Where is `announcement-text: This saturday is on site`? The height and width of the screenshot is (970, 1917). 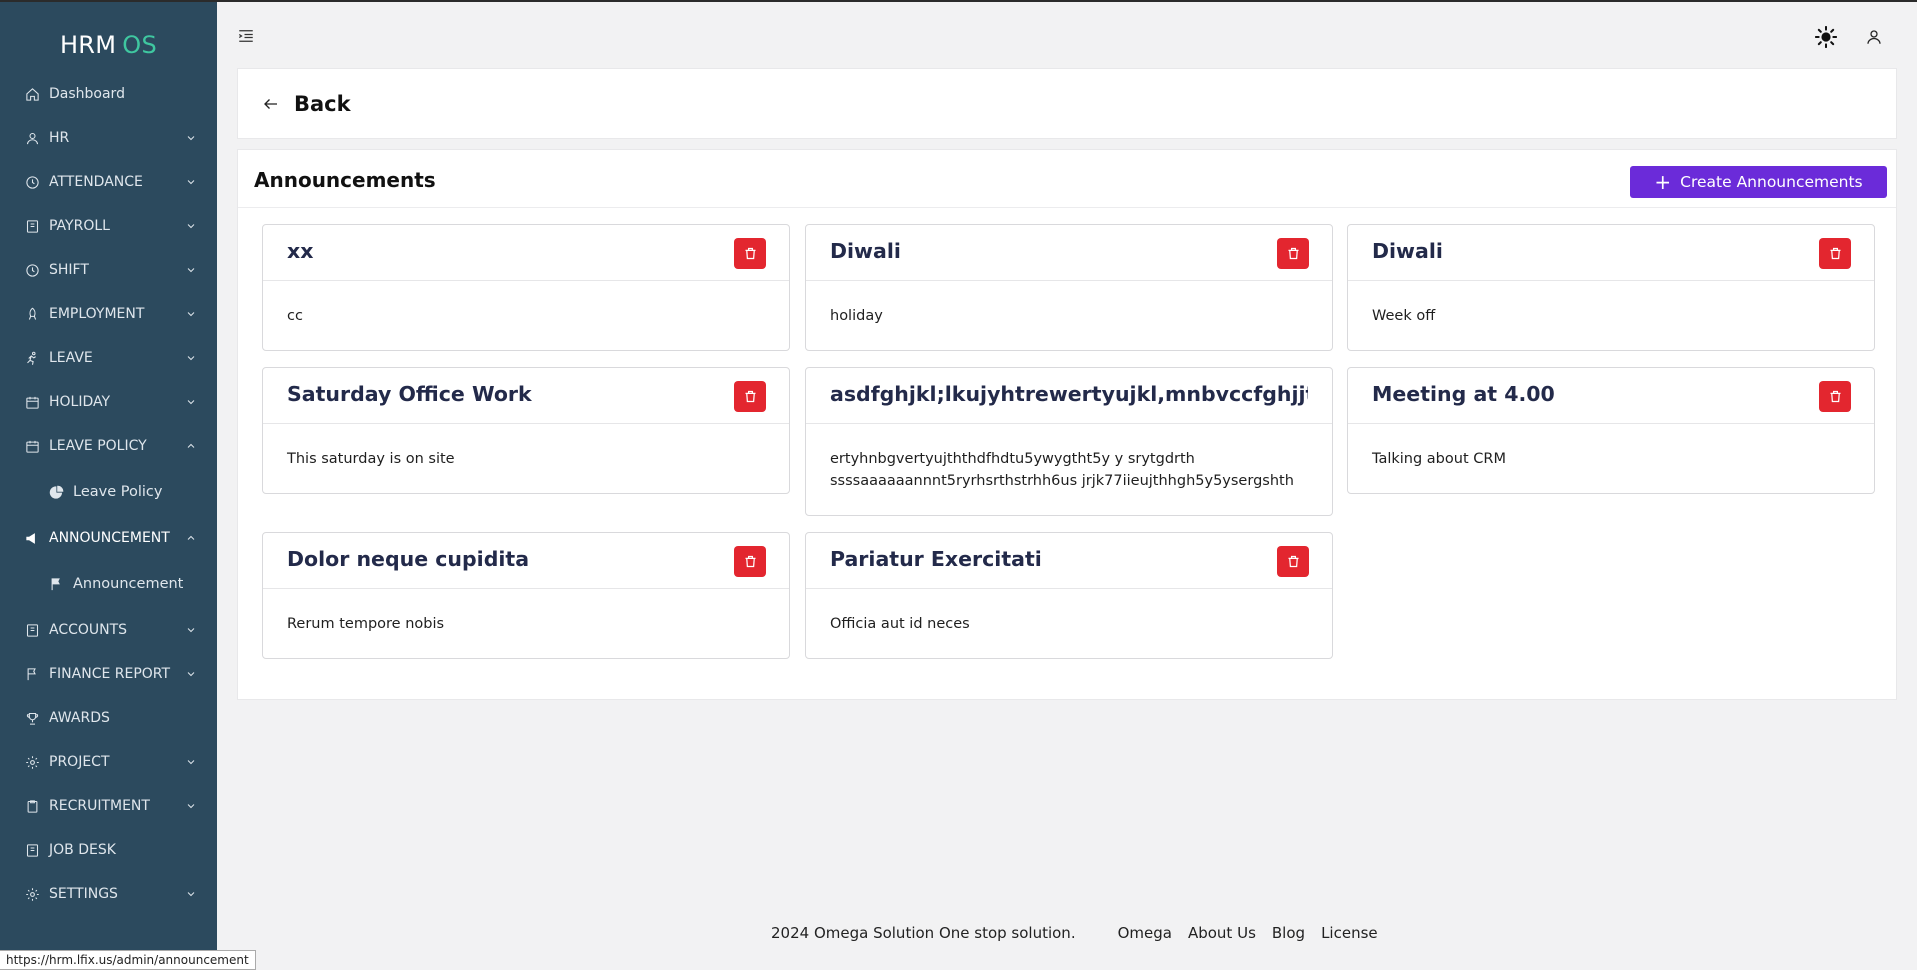 announcement-text: This saturday is on site is located at coordinates (371, 459).